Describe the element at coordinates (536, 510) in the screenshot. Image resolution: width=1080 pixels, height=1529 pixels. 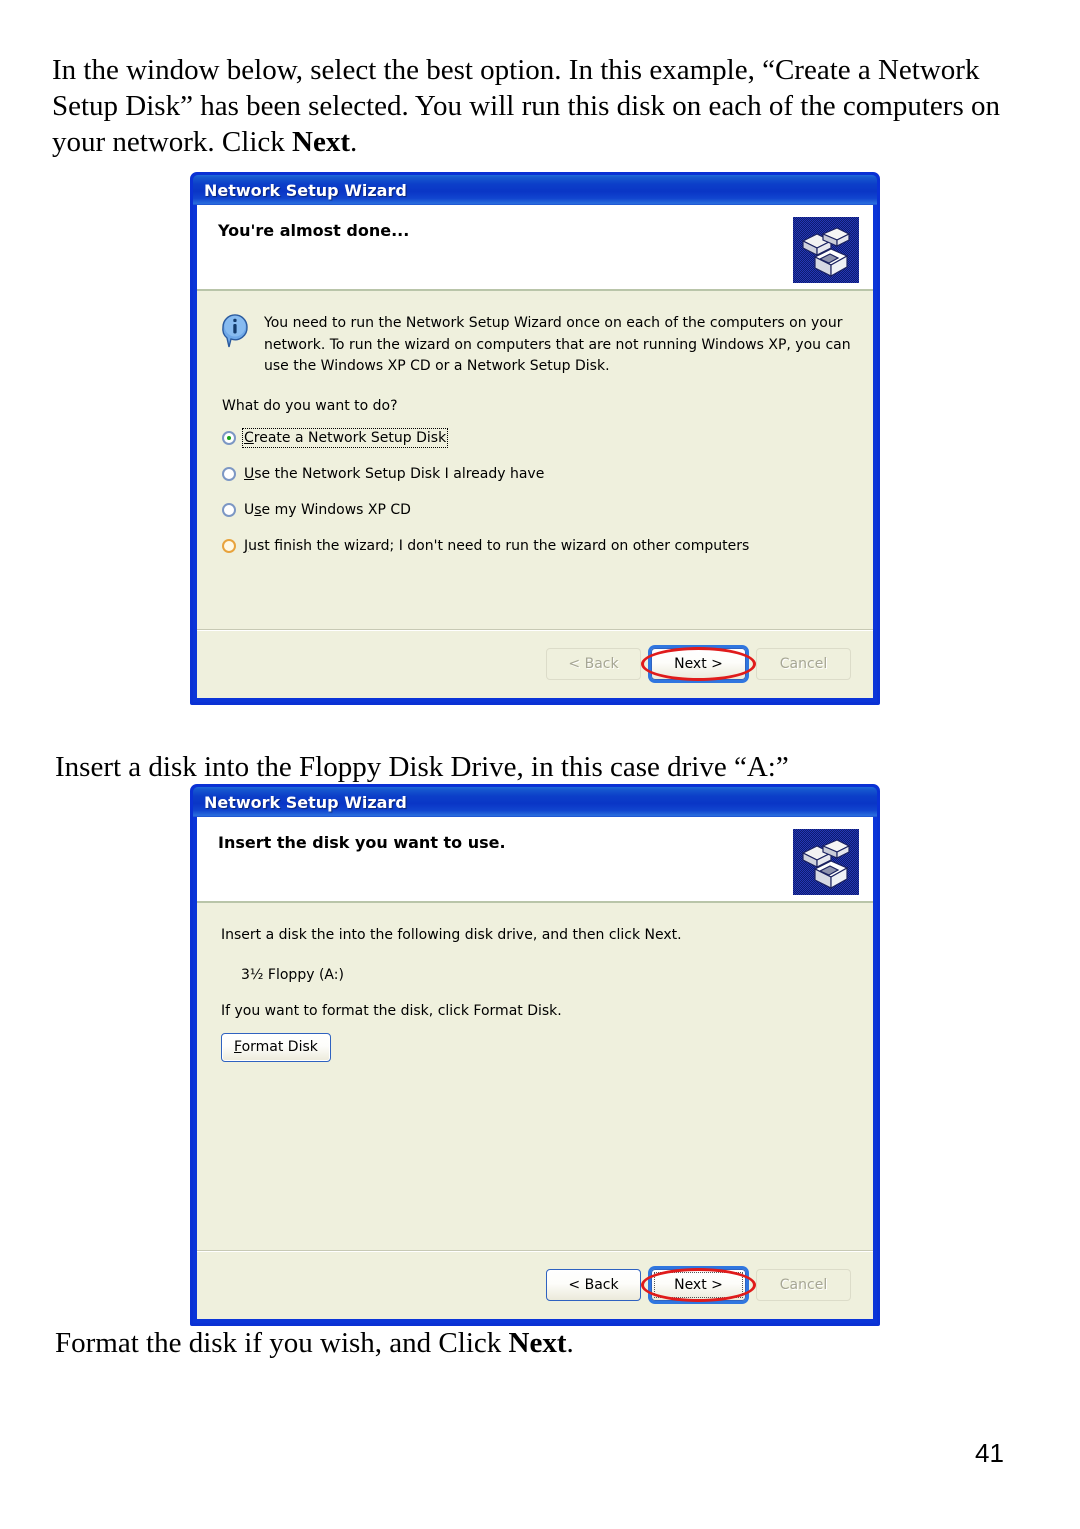
I see `radio-option-use-xp-cd: Use my Windows XP CD` at that location.